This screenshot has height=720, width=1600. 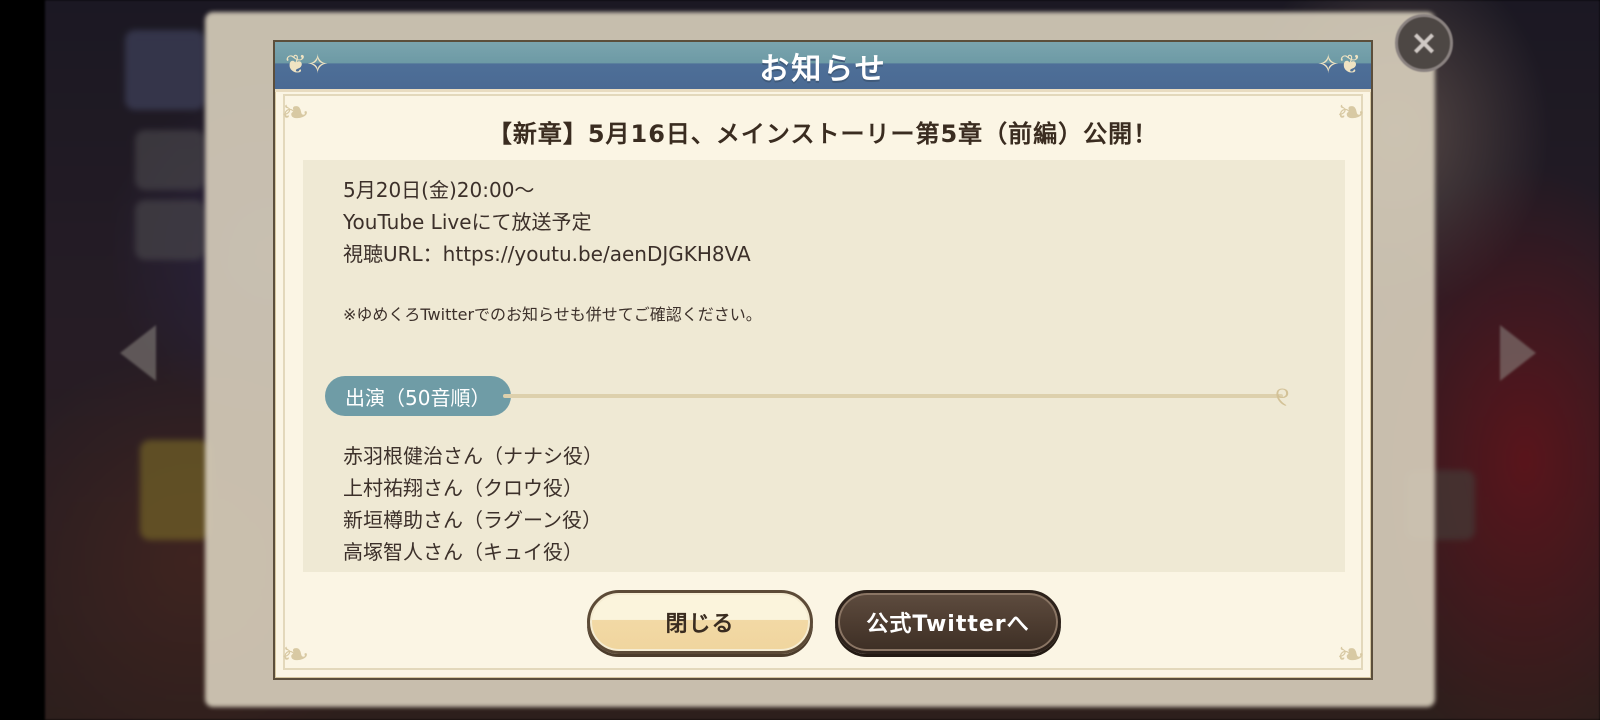 What do you see at coordinates (893, 396) in the screenshot?
I see `section-divider` at bounding box center [893, 396].